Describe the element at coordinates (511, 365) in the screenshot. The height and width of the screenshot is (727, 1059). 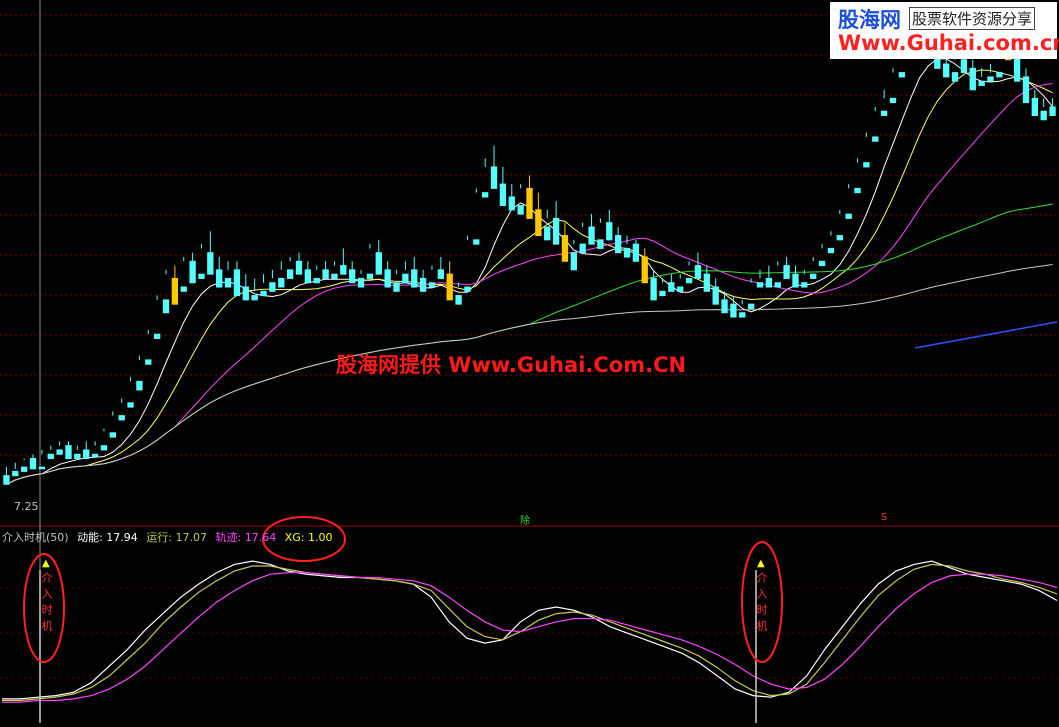
I see `watermark: 股海网提供 Www.Guhai.Com.CN` at that location.